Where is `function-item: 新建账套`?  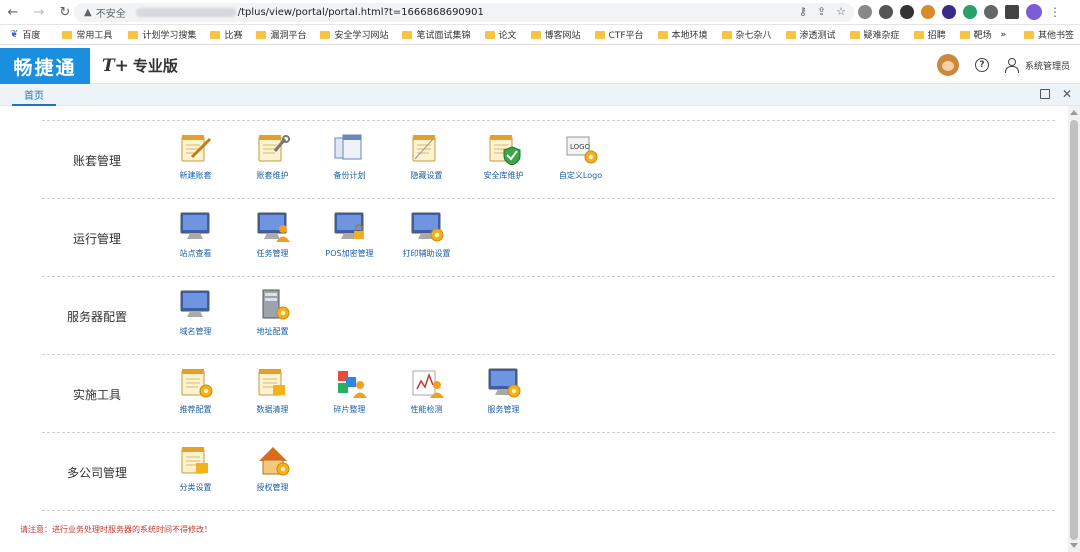 function-item: 新建账套 is located at coordinates (195, 156).